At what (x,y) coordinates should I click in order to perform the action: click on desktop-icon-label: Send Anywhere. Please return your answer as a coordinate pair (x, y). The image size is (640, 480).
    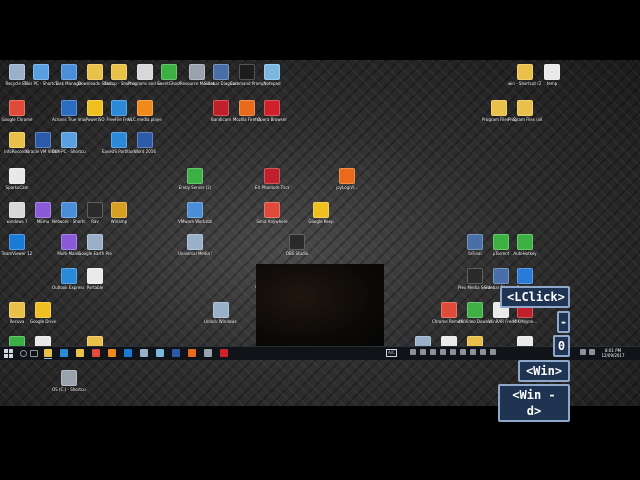
    Looking at the image, I should click on (272, 221).